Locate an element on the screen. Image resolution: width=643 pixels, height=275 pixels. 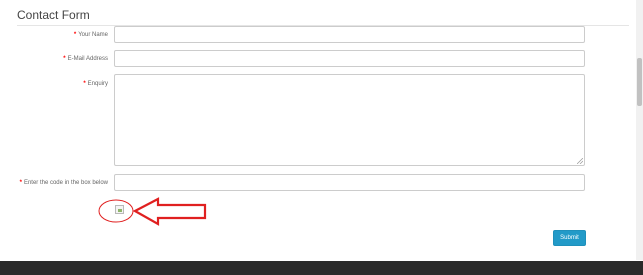
captcha-label: * Enter the code in the box below is located at coordinates (55, 183).